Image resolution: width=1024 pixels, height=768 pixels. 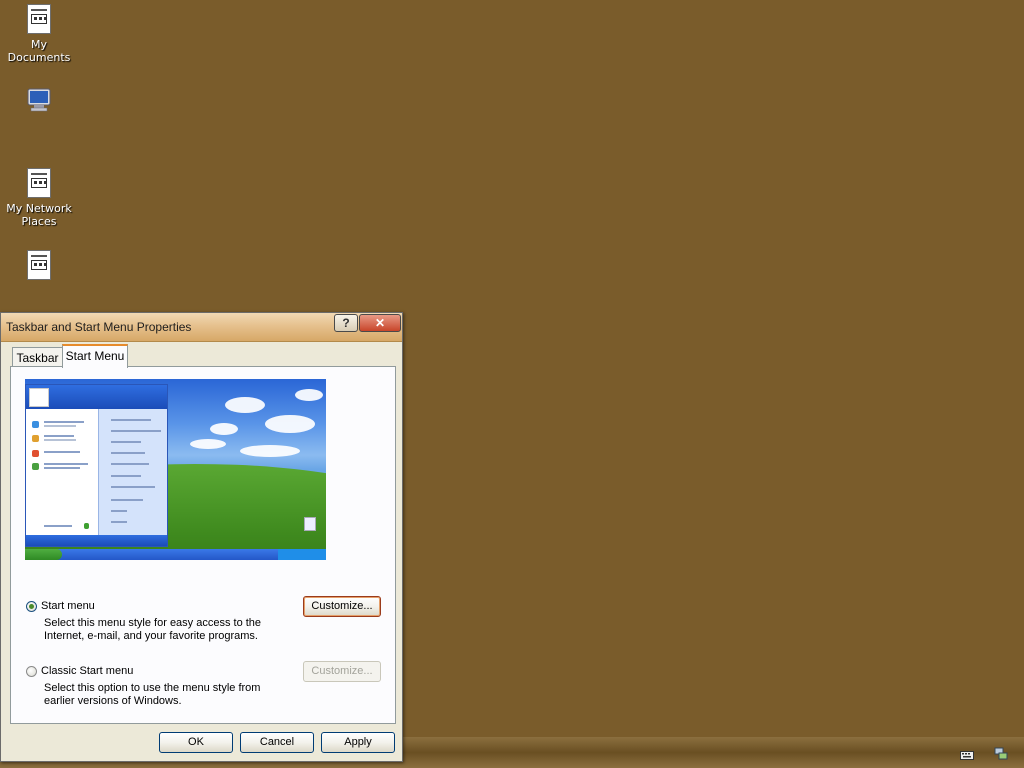 I want to click on tab-taskbar: Taskbar, so click(x=37, y=357).